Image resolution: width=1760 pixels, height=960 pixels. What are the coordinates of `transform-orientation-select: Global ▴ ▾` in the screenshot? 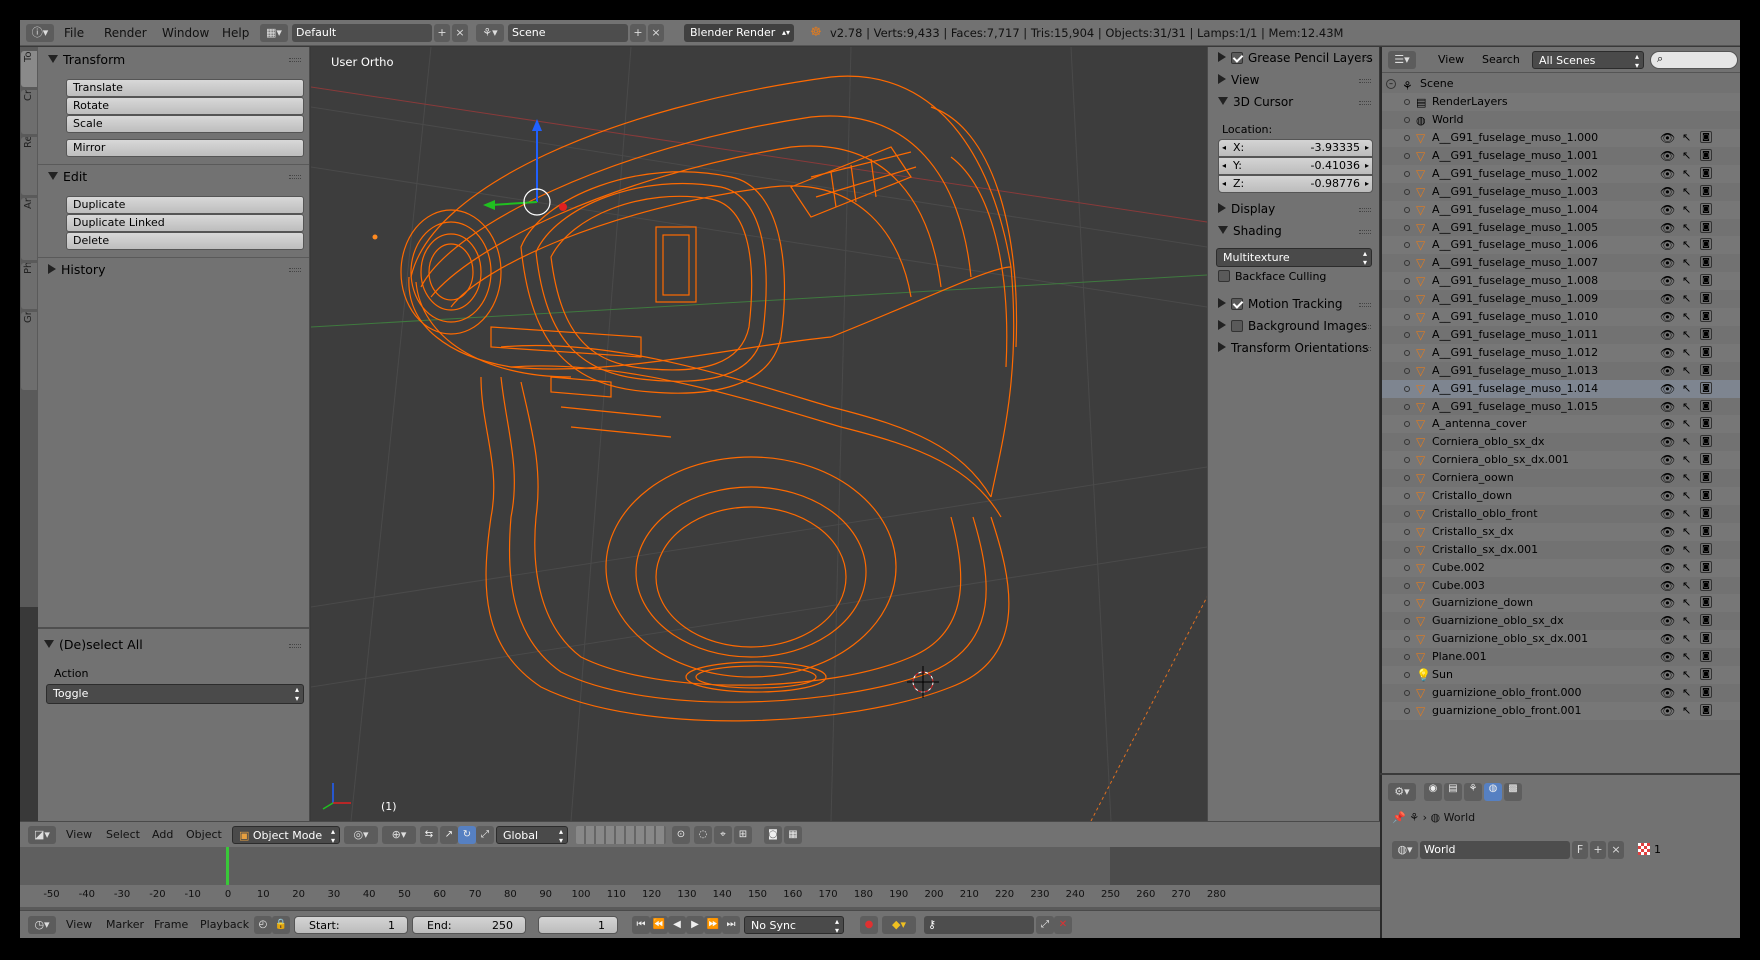 It's located at (532, 835).